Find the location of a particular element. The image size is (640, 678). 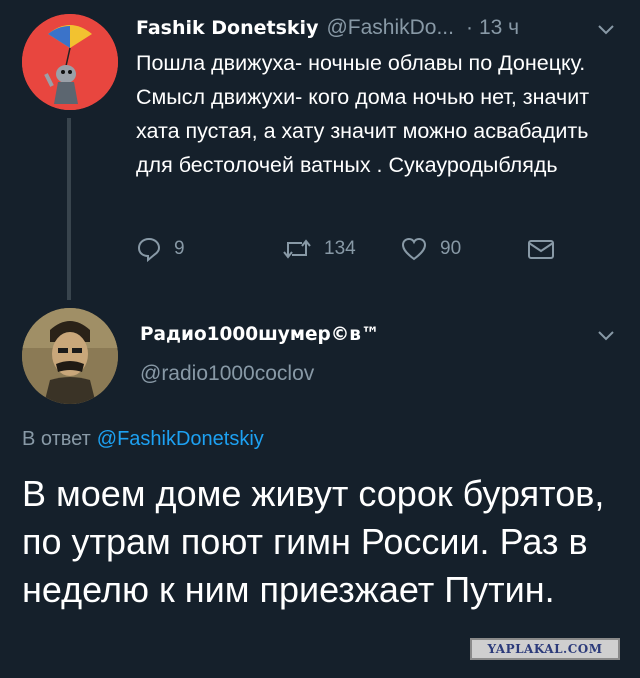

like-button: 90 is located at coordinates (430, 249).